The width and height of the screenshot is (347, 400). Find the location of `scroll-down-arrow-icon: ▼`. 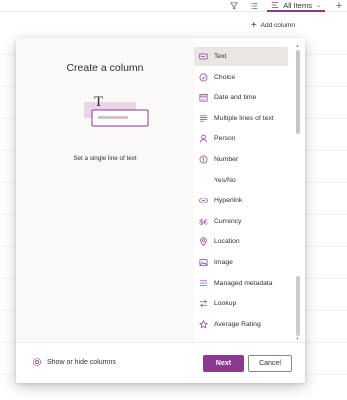

scroll-down-arrow-icon: ▼ is located at coordinates (297, 339).